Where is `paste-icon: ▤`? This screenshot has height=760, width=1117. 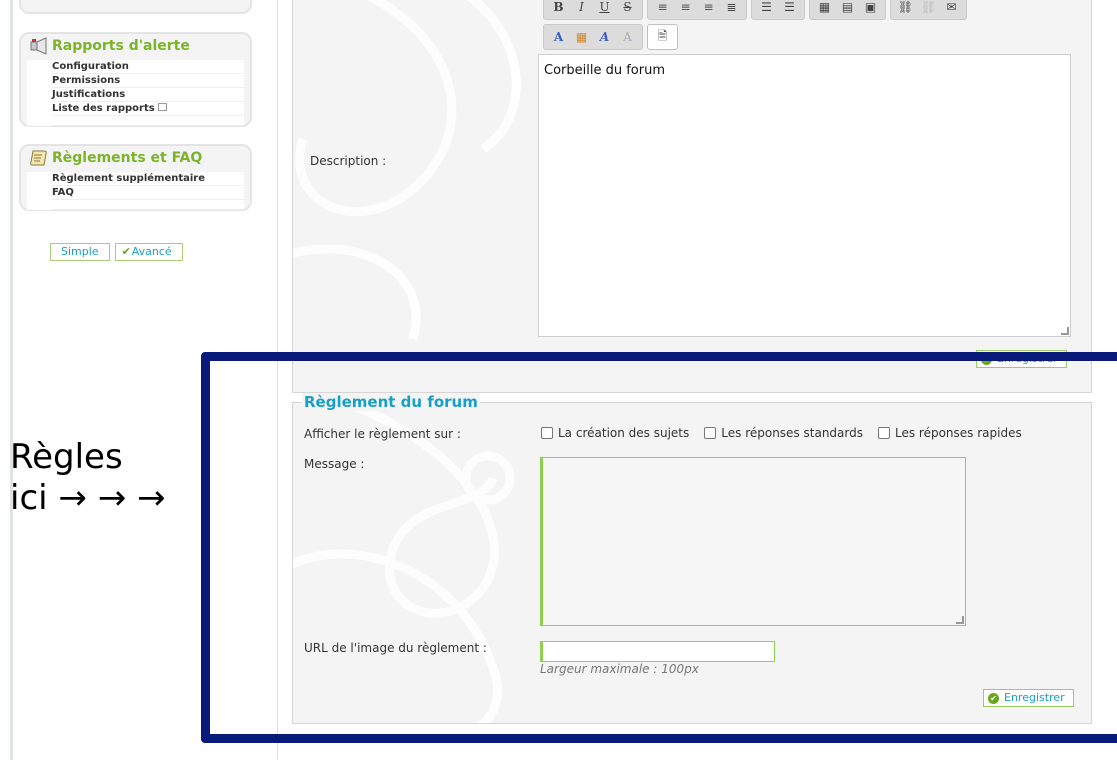 paste-icon: ▤ is located at coordinates (847, 8).